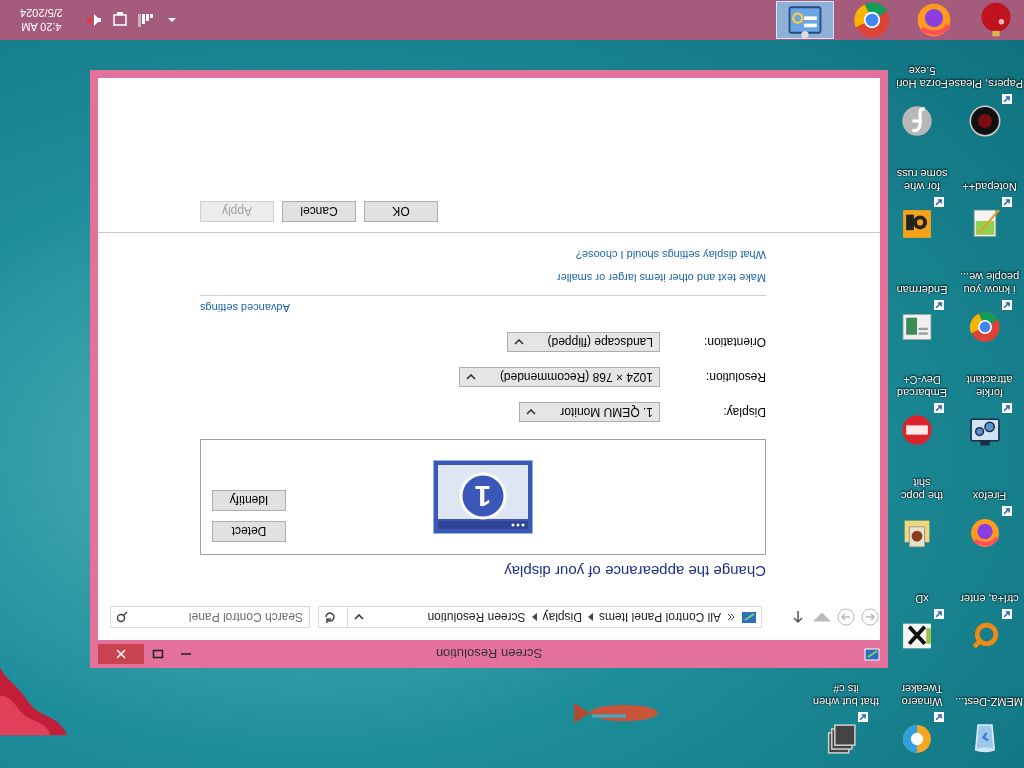 This screenshot has height=768, width=1024. What do you see at coordinates (922, 186) in the screenshot?
I see `icon-label: for whe` at bounding box center [922, 186].